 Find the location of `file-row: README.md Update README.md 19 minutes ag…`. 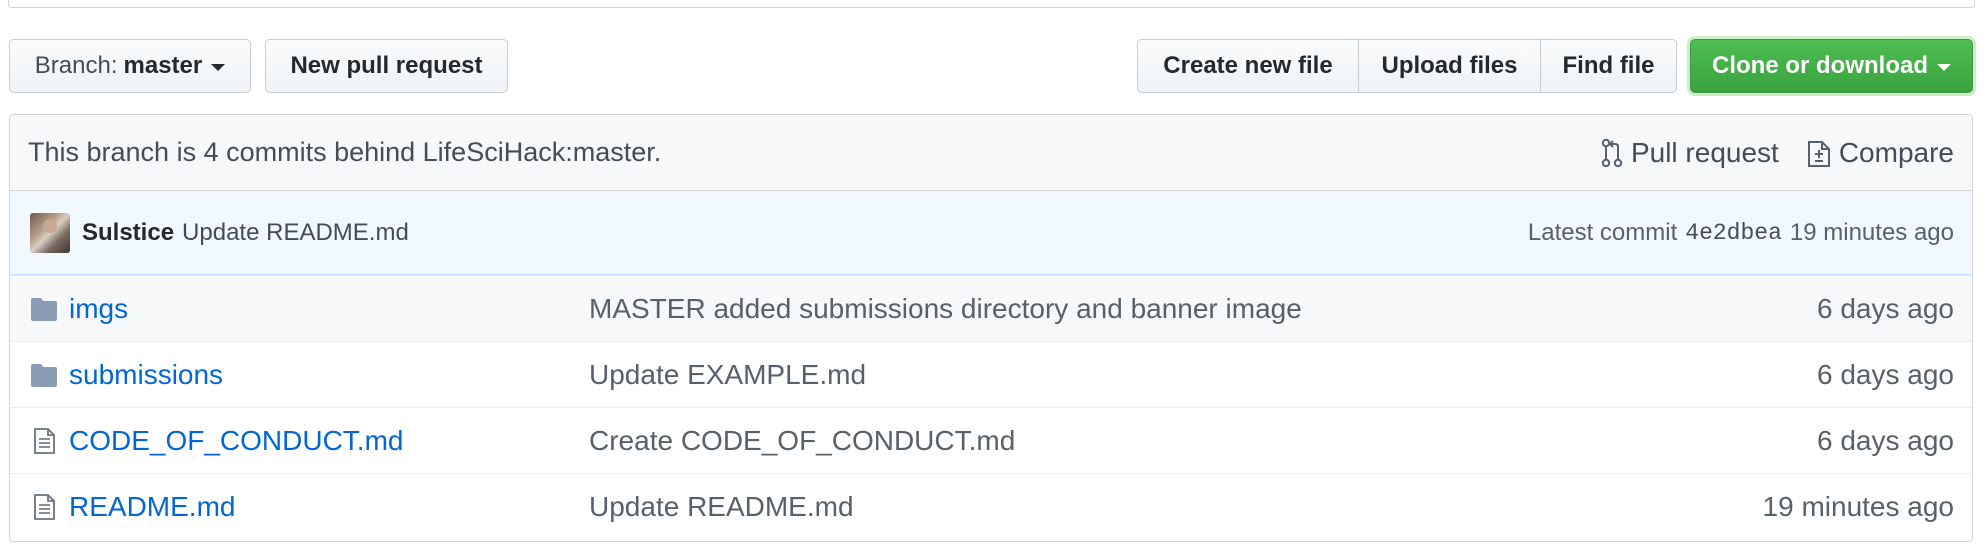

file-row: README.md Update README.md 19 minutes ag… is located at coordinates (991, 506).